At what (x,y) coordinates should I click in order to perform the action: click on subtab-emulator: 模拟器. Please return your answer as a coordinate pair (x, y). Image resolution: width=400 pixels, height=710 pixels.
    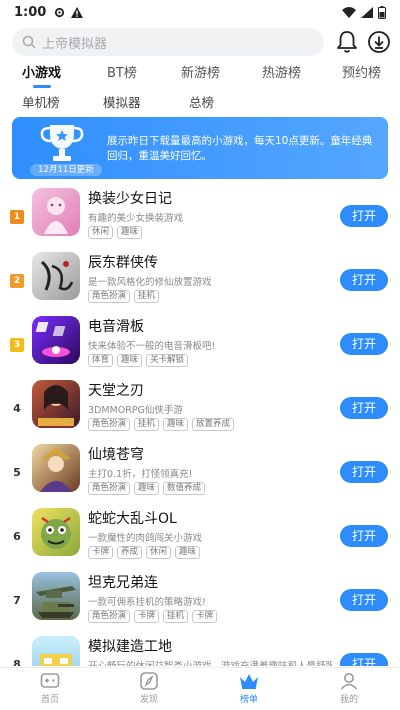
    Looking at the image, I should click on (122, 101).